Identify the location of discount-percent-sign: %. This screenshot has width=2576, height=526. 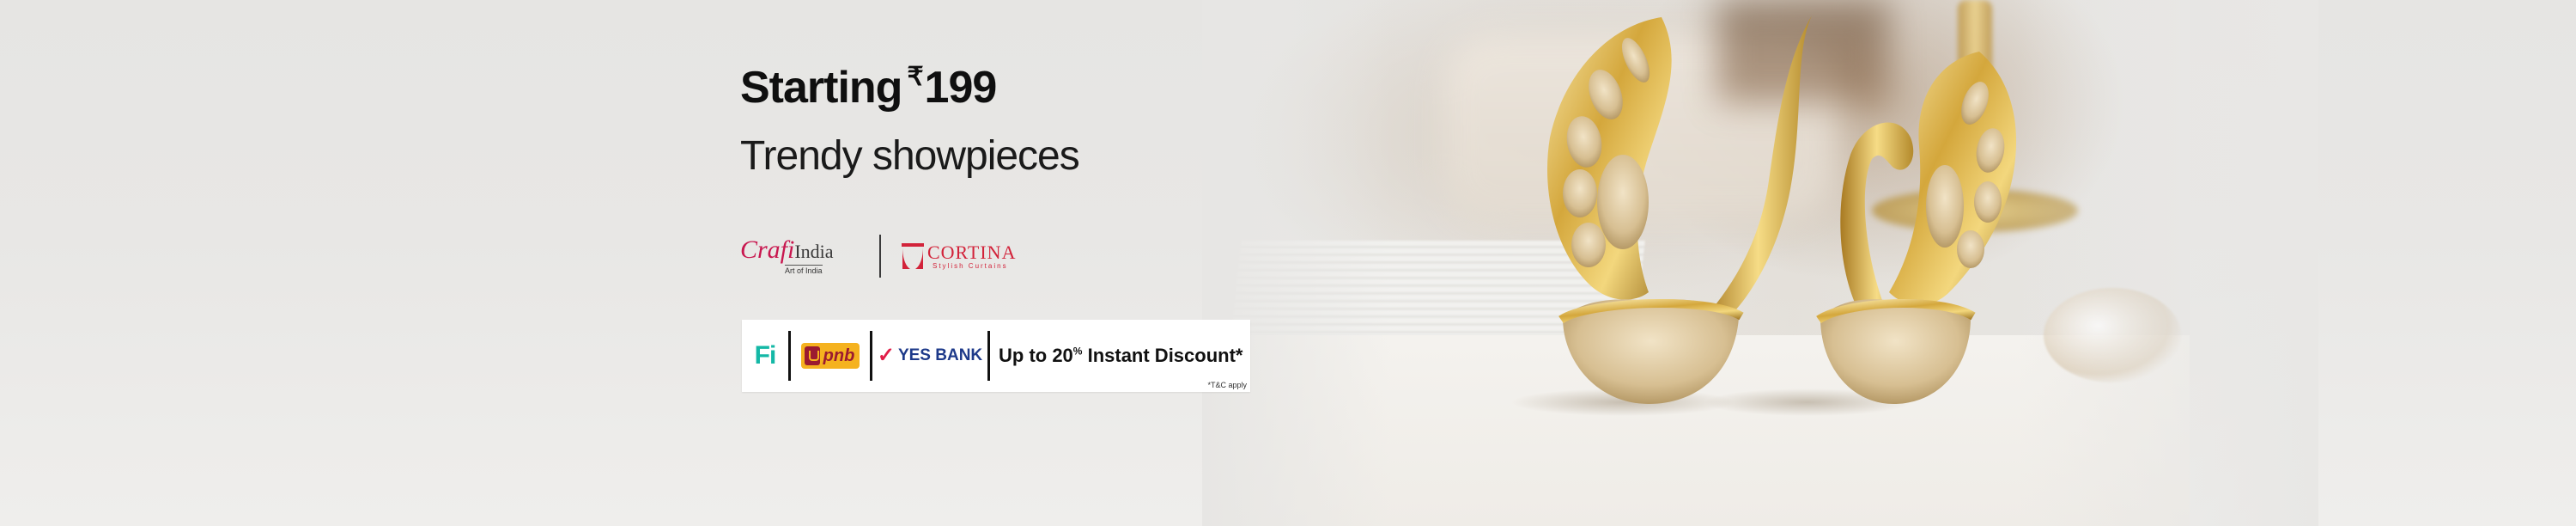
(1078, 352).